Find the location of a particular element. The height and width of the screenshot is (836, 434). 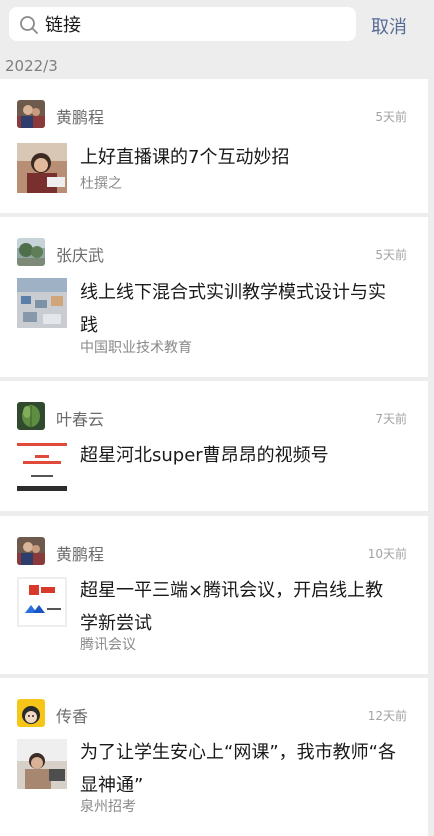

article-source: 泉州招考 is located at coordinates (108, 807).